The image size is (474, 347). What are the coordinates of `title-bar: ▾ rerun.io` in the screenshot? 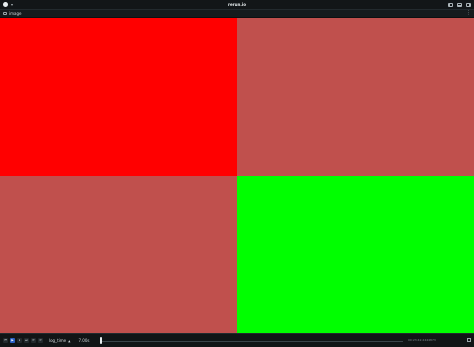 It's located at (237, 5).